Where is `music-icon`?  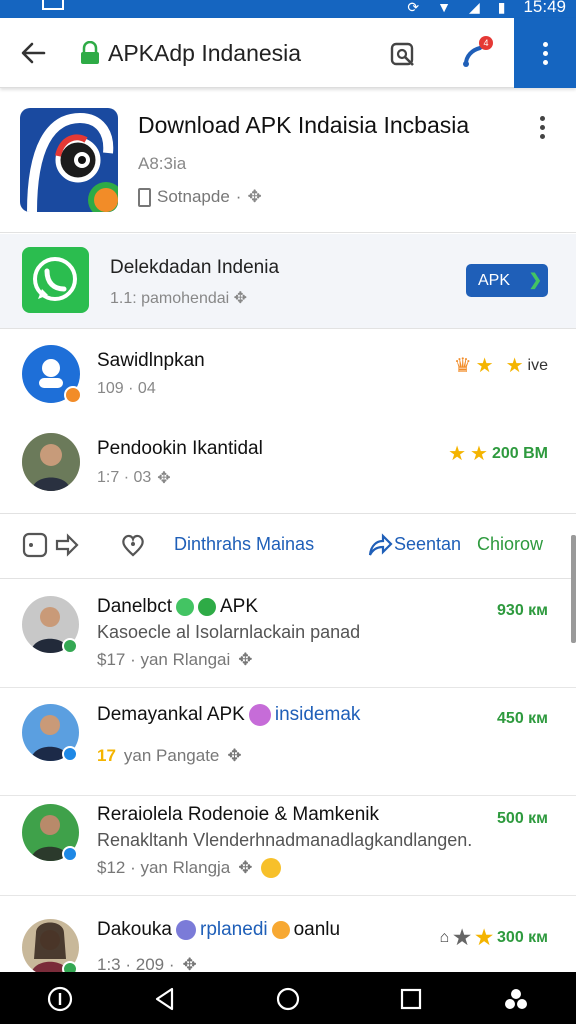 music-icon is located at coordinates (259, 715).